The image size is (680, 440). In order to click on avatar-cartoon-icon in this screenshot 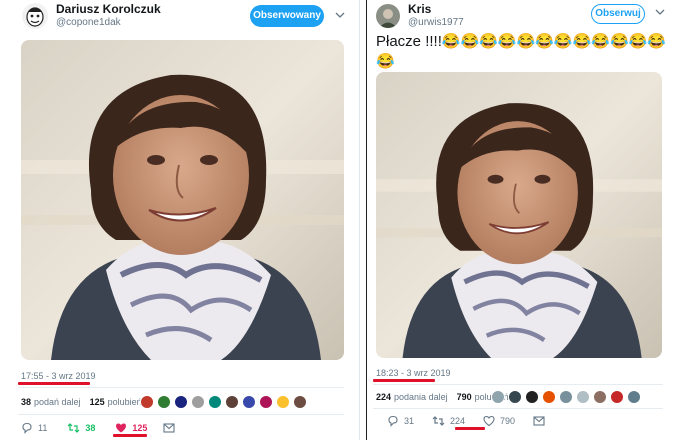, I will do `click(35, 16)`.